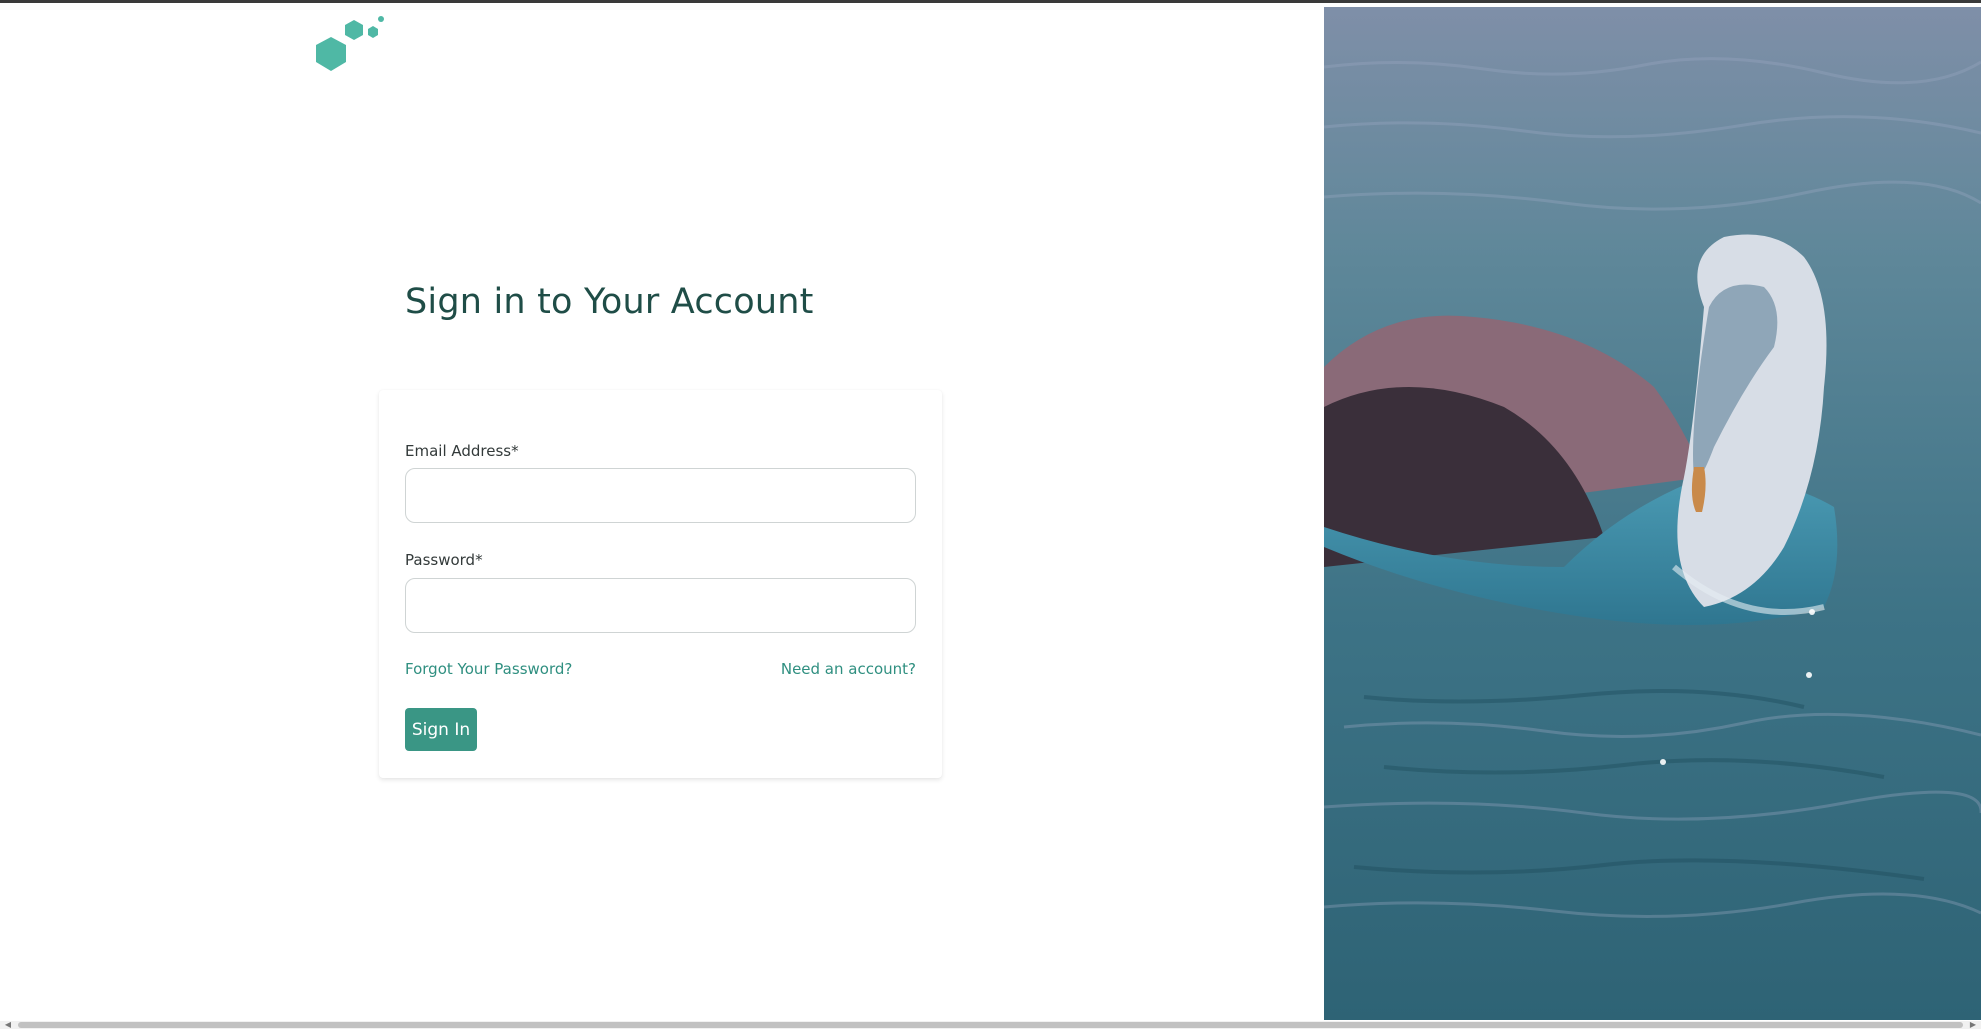 Image resolution: width=1981 pixels, height=1029 pixels. What do you see at coordinates (354, 30) in the screenshot?
I see `logo-medium-hexagon` at bounding box center [354, 30].